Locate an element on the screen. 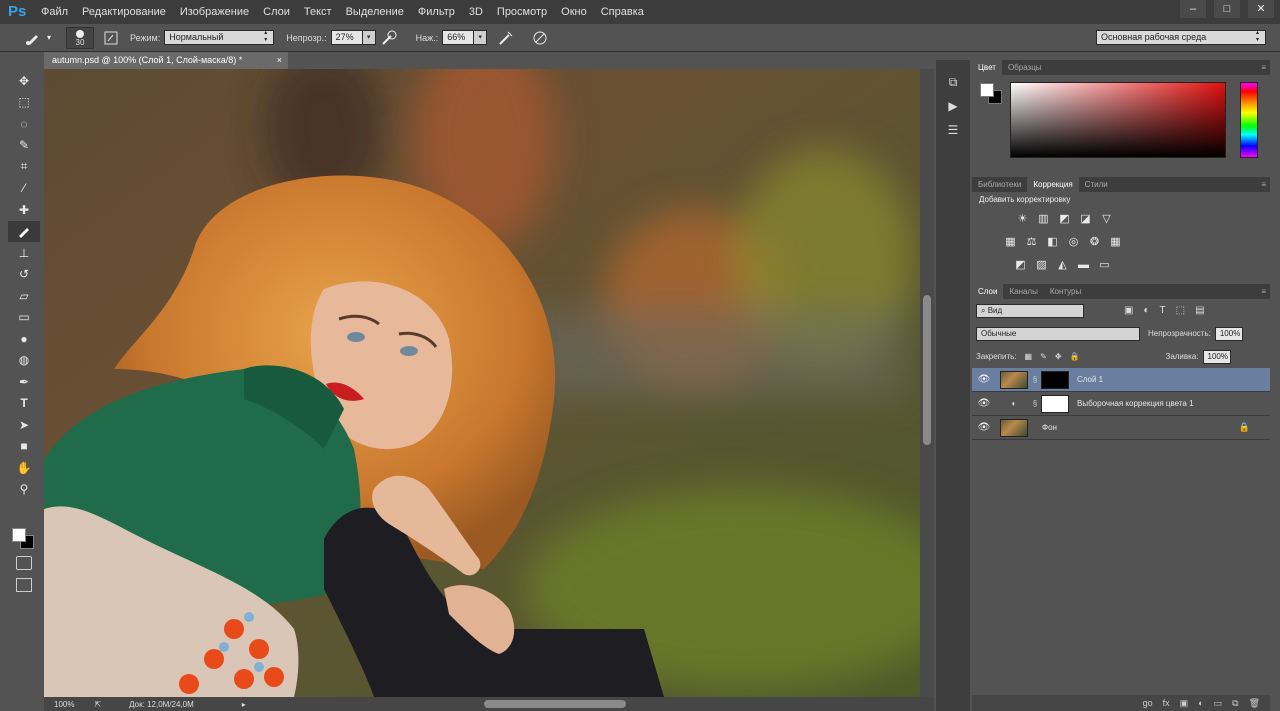  flow-input: 66% is located at coordinates (458, 37).